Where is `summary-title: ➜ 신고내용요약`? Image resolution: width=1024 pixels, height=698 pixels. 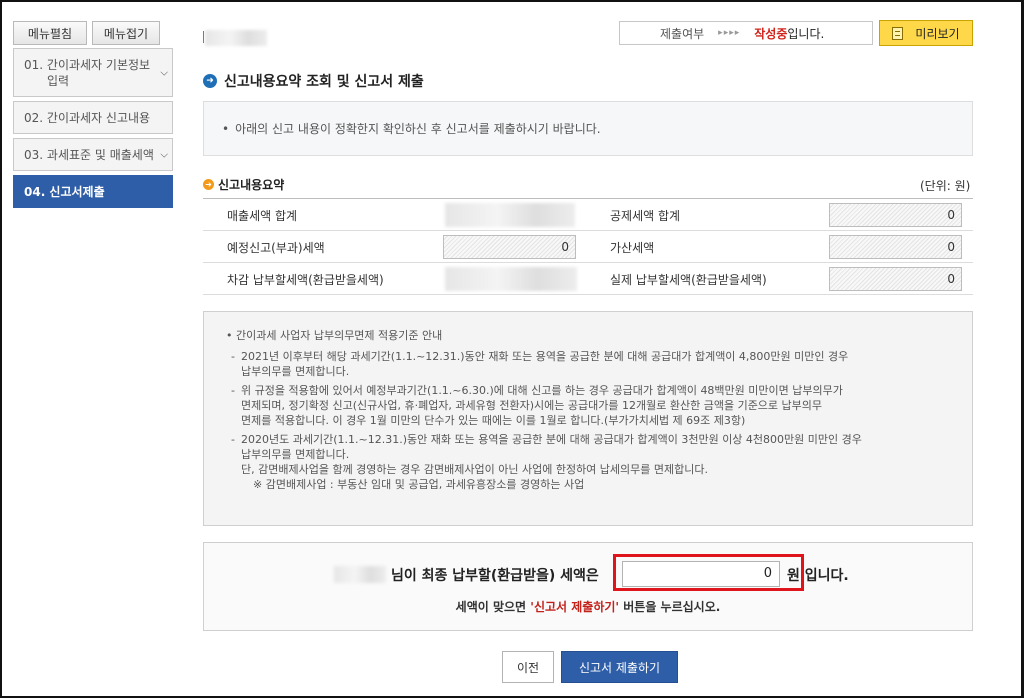 summary-title: ➜ 신고내용요약 is located at coordinates (243, 184).